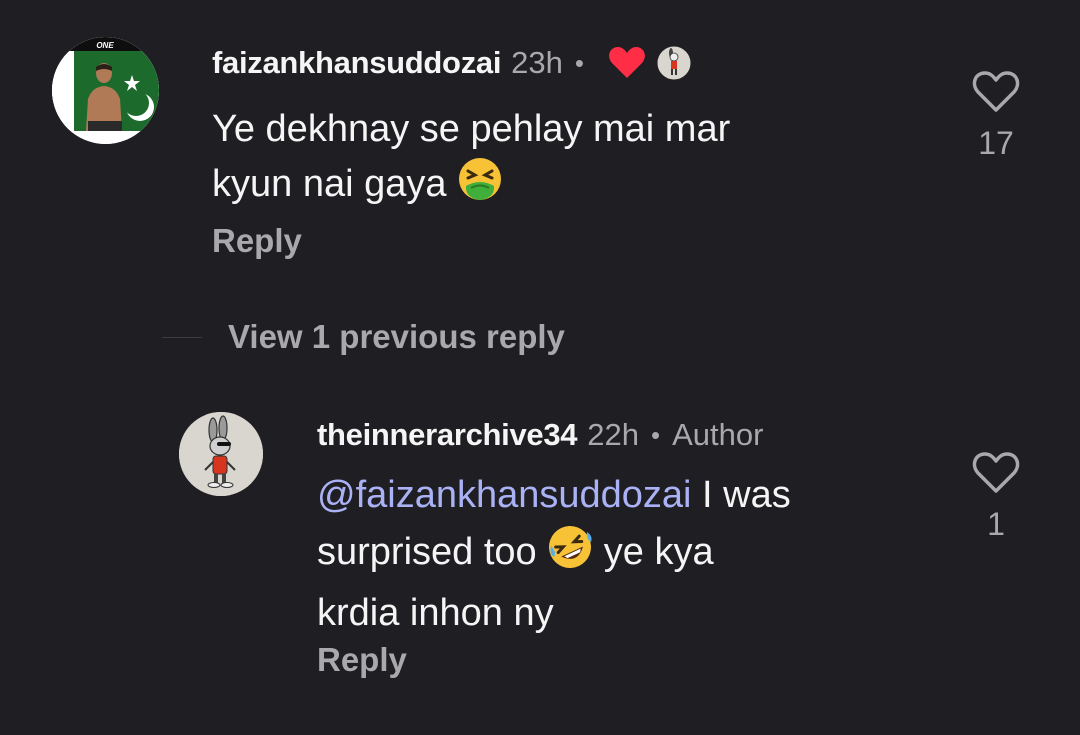 The height and width of the screenshot is (735, 1080). What do you see at coordinates (658, 552) in the screenshot?
I see `reply-text-fragment: ye kya` at bounding box center [658, 552].